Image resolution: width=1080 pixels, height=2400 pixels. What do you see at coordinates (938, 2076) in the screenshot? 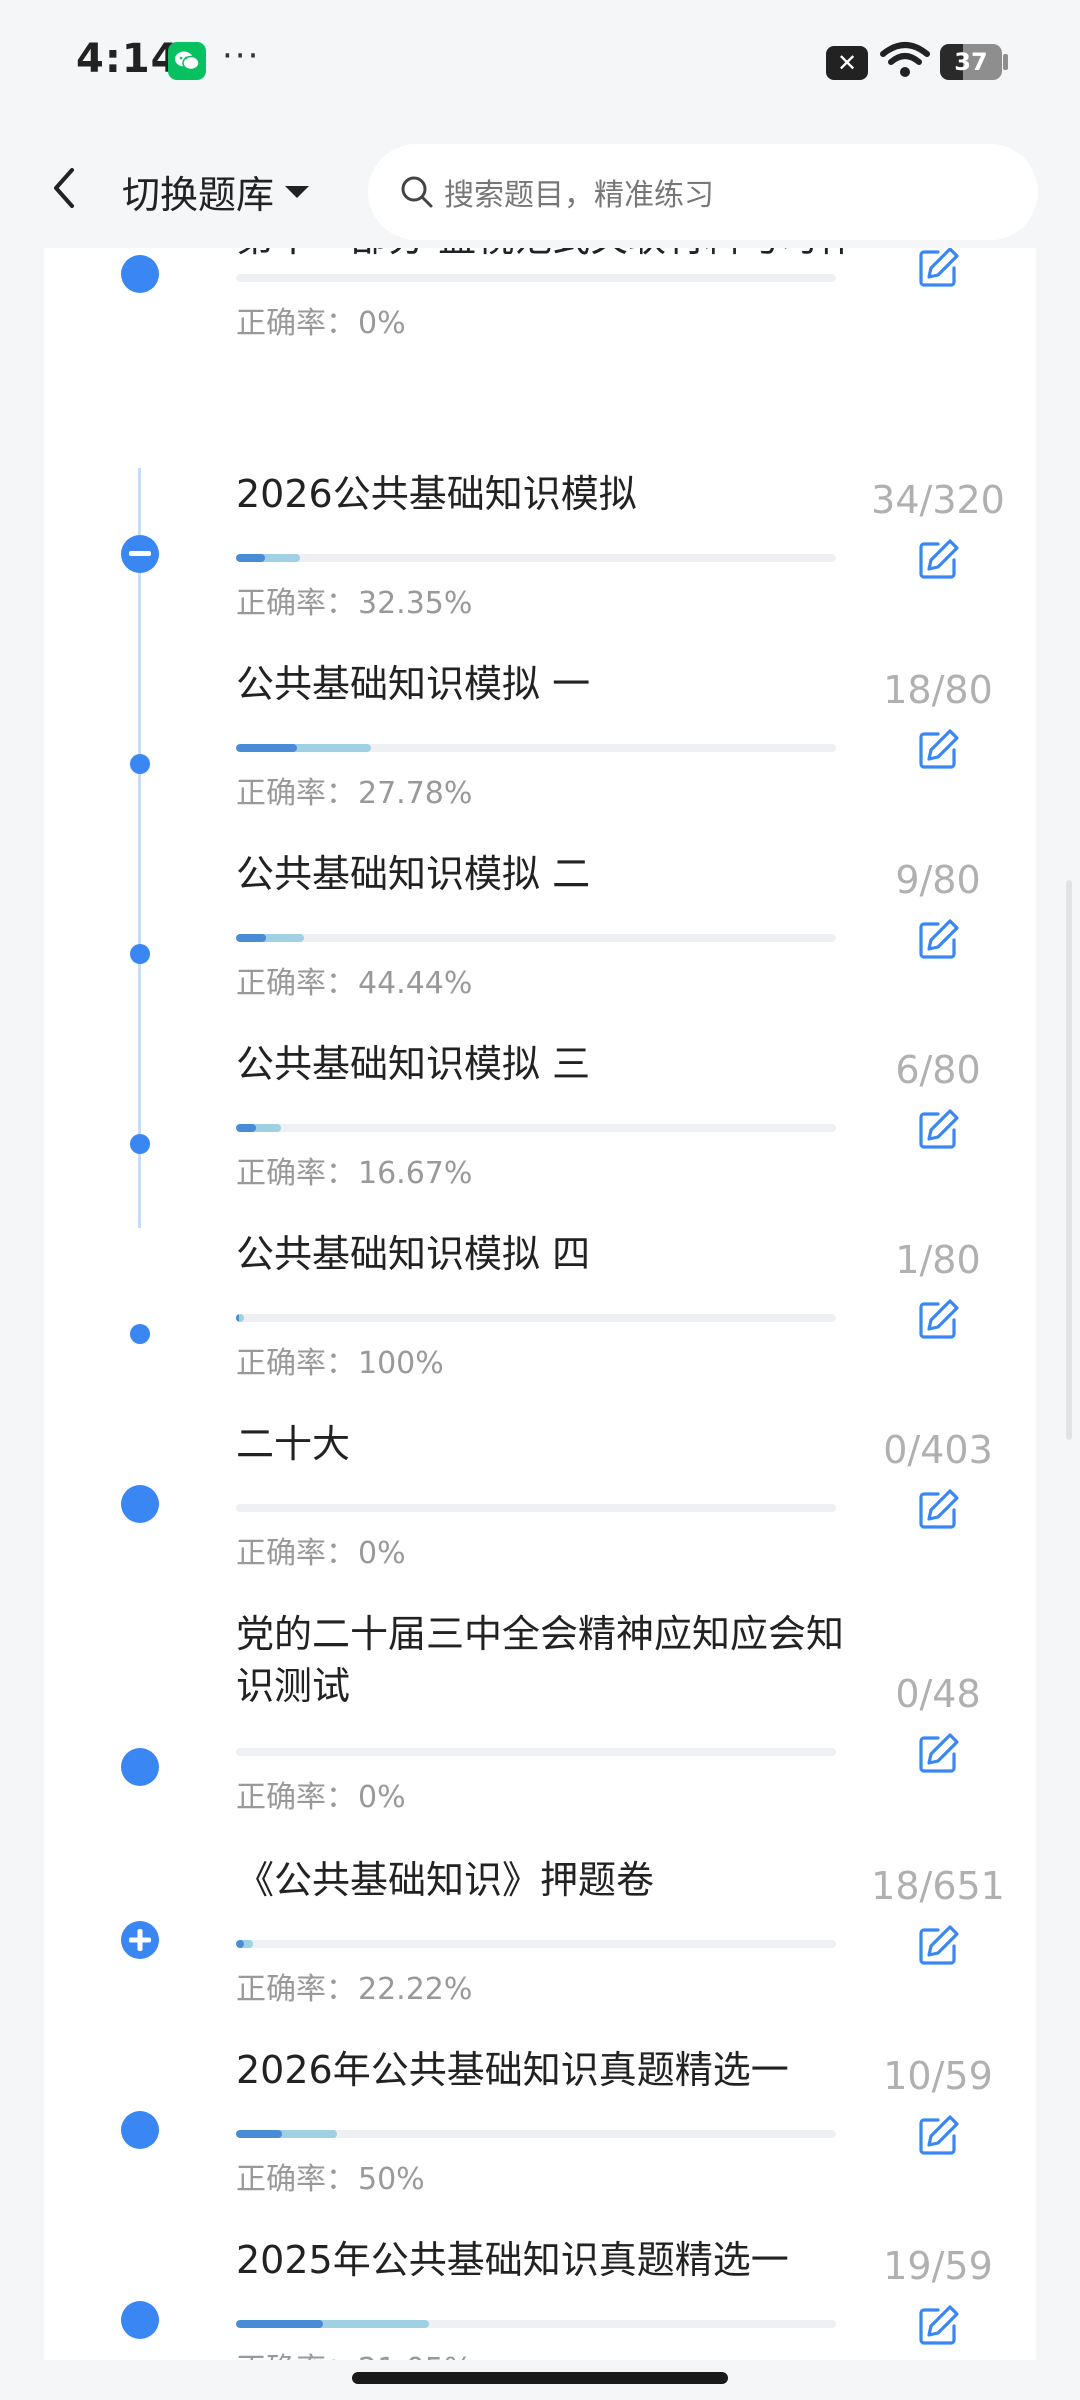
I see `question-count: 10/59` at bounding box center [938, 2076].